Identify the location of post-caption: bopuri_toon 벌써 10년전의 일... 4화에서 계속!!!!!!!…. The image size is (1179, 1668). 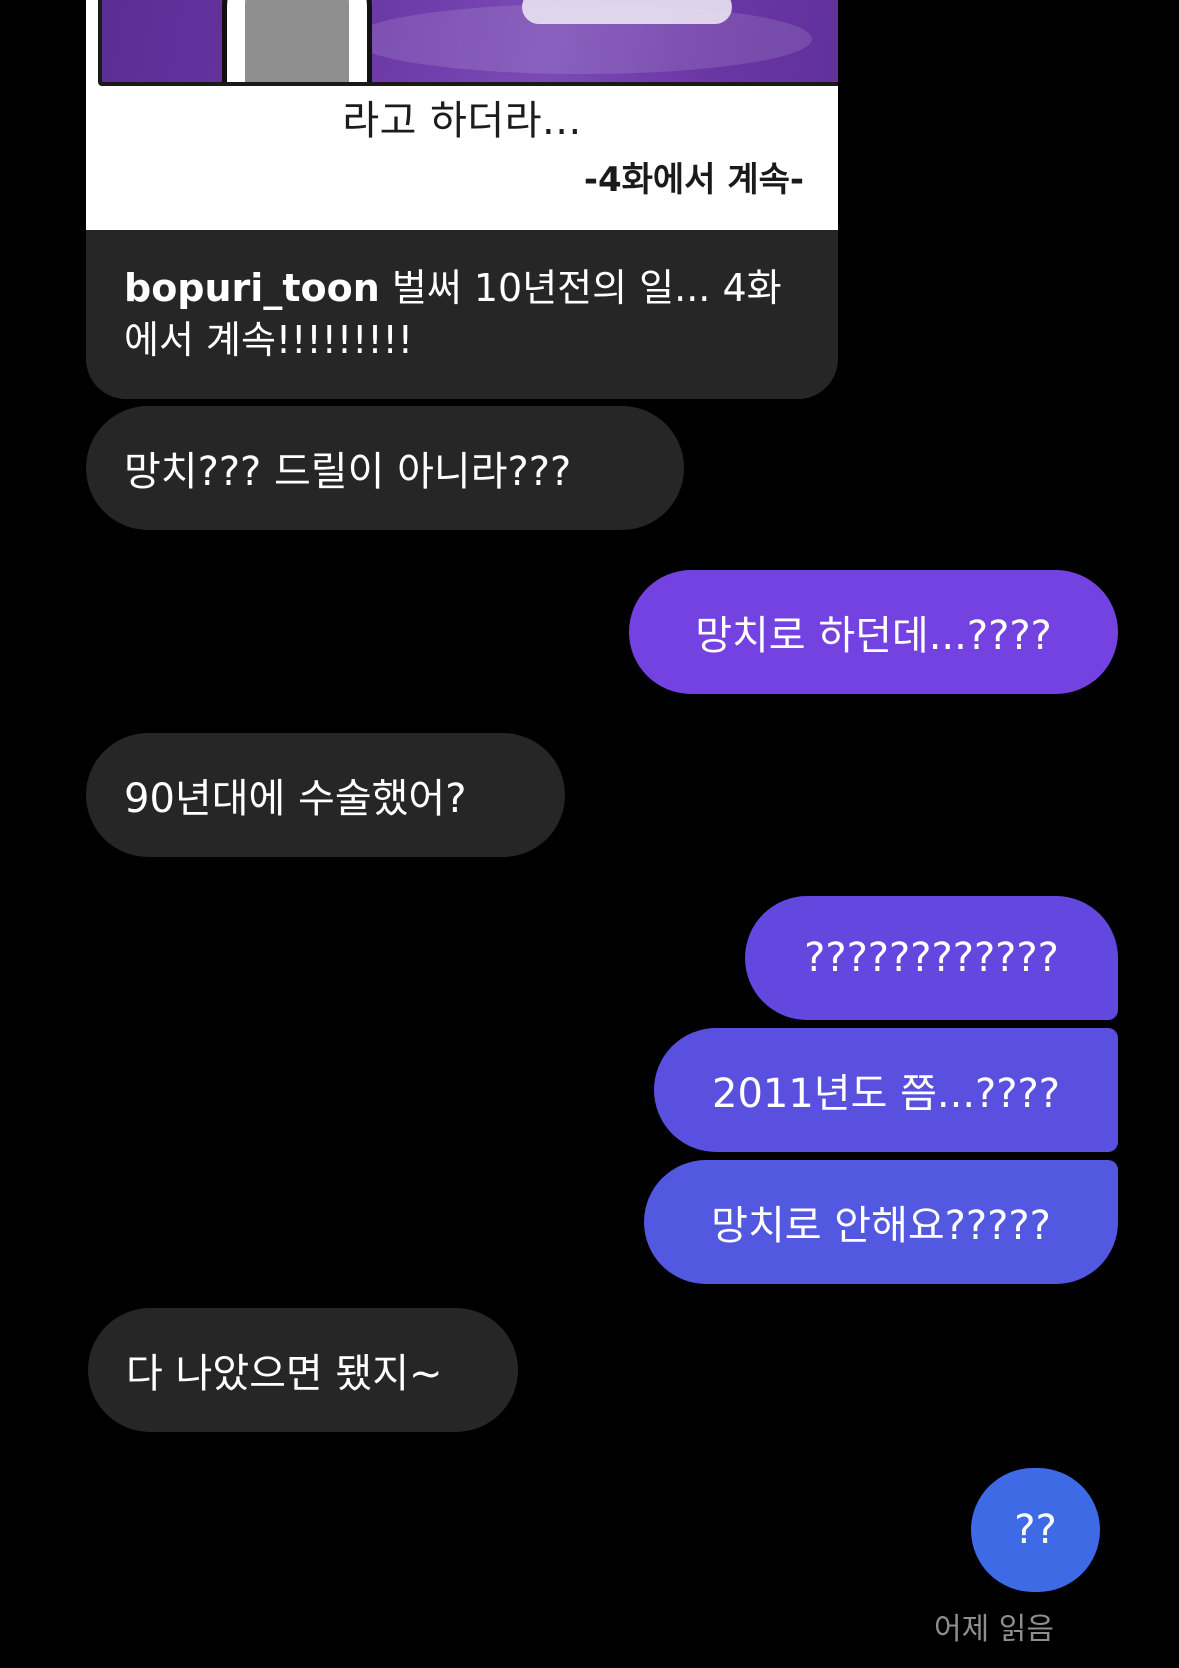
(464, 314).